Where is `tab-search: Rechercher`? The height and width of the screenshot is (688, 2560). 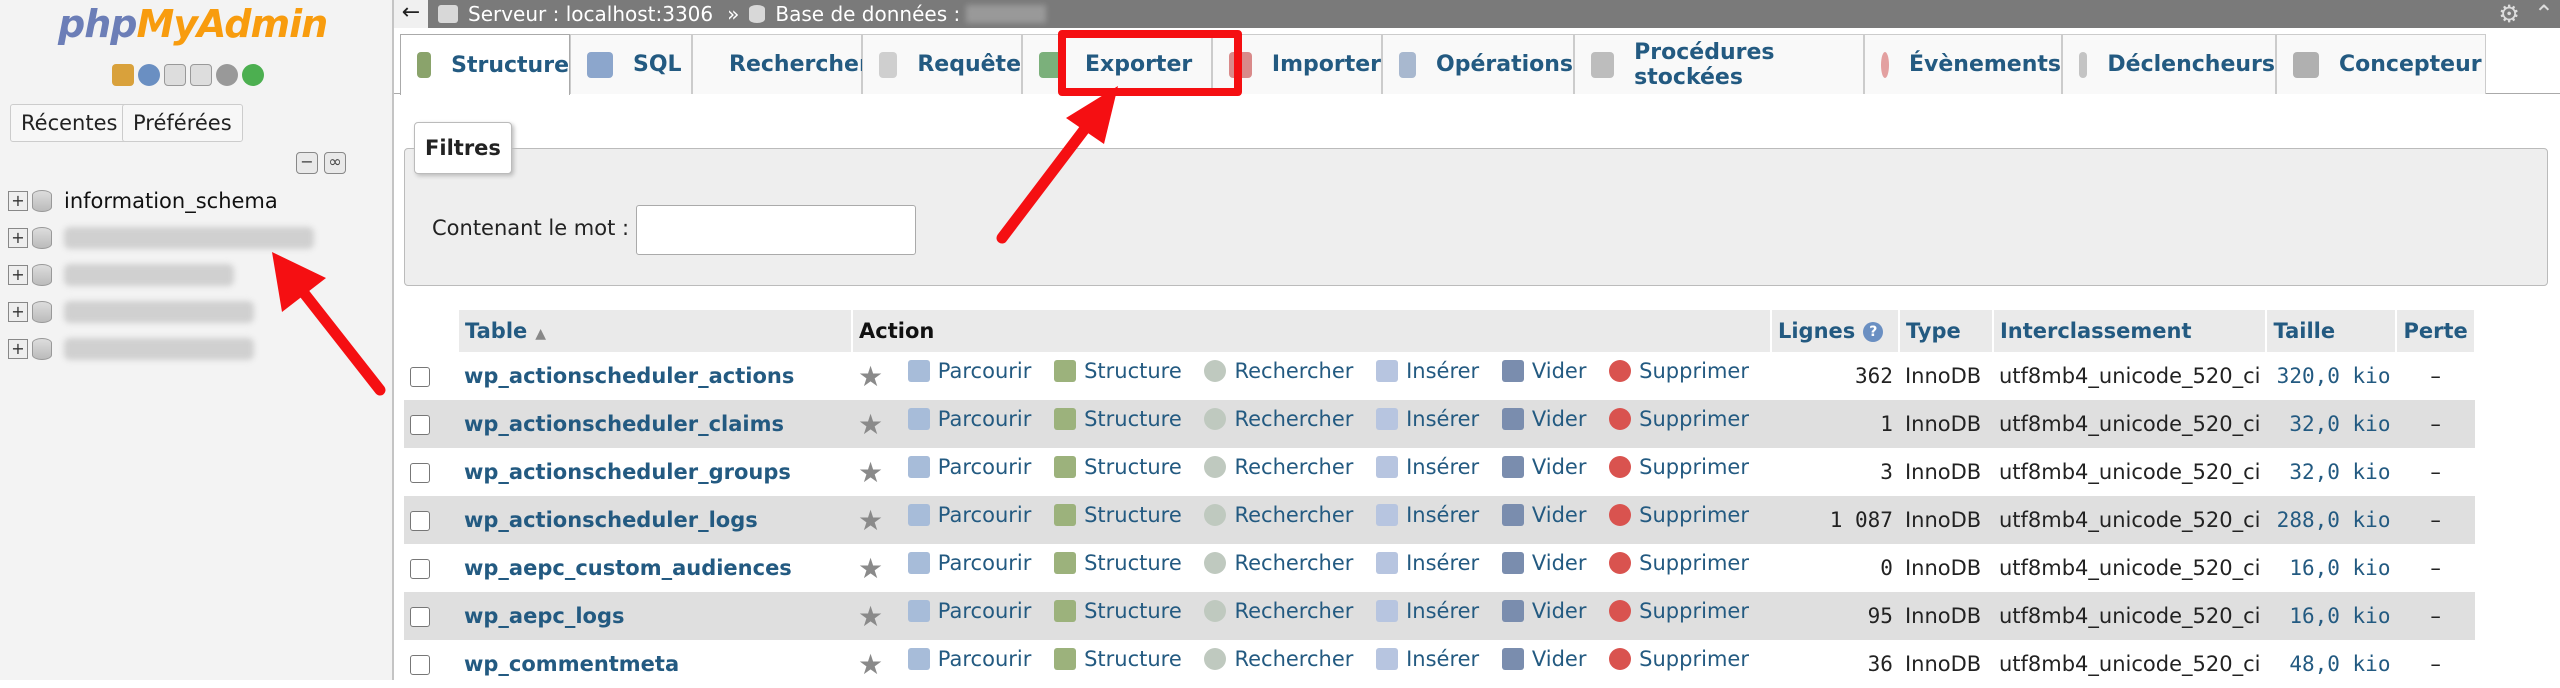 tab-search: Rechercher is located at coordinates (781, 64).